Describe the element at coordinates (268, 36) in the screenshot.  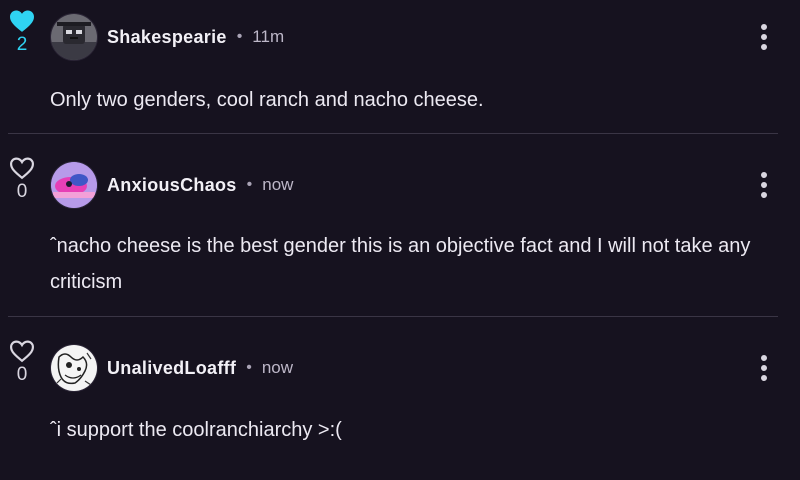
I see `timestamp: 11m` at that location.